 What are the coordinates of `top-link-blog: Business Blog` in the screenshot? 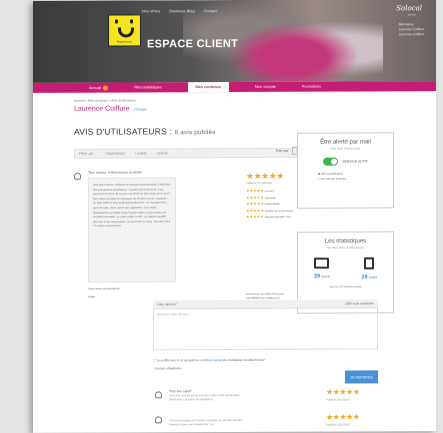 It's located at (181, 11).